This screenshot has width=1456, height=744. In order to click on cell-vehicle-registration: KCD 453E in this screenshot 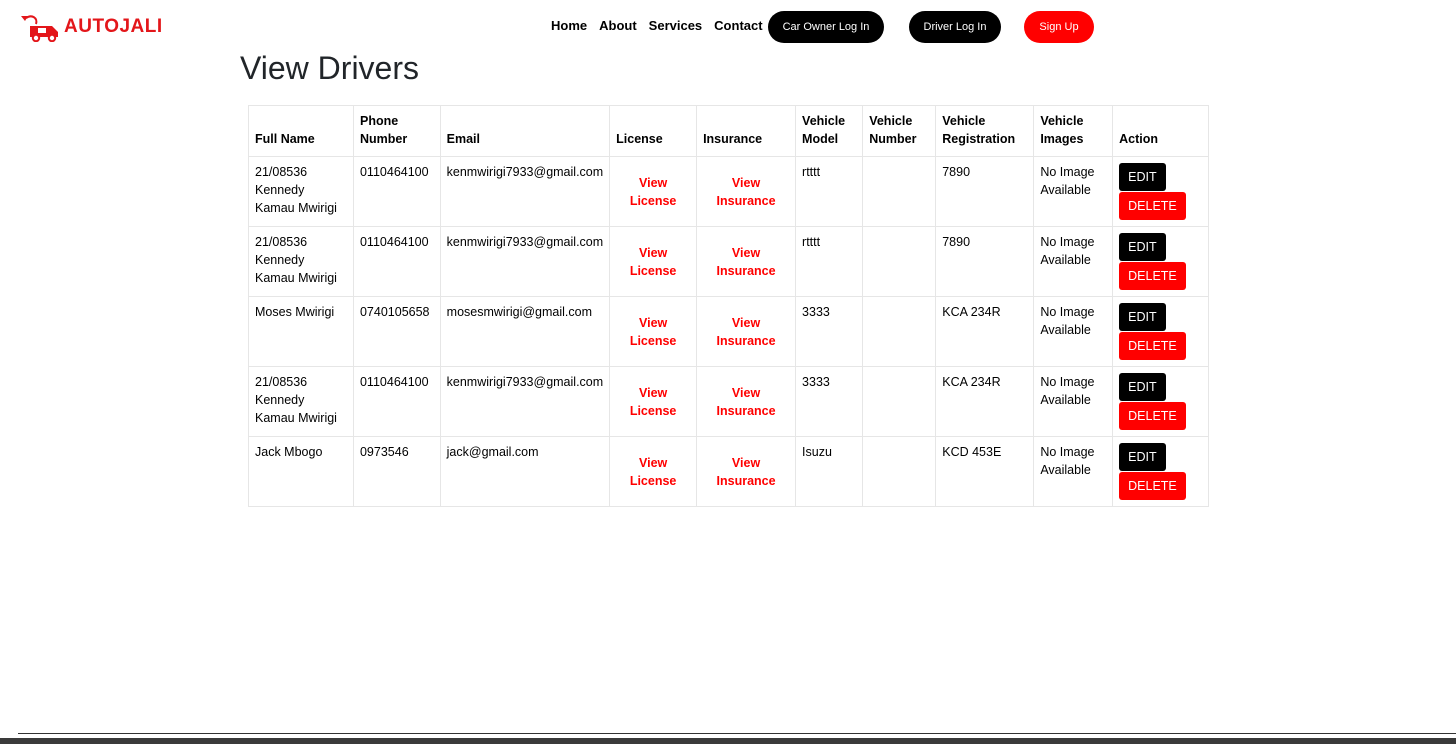, I will do `click(985, 471)`.